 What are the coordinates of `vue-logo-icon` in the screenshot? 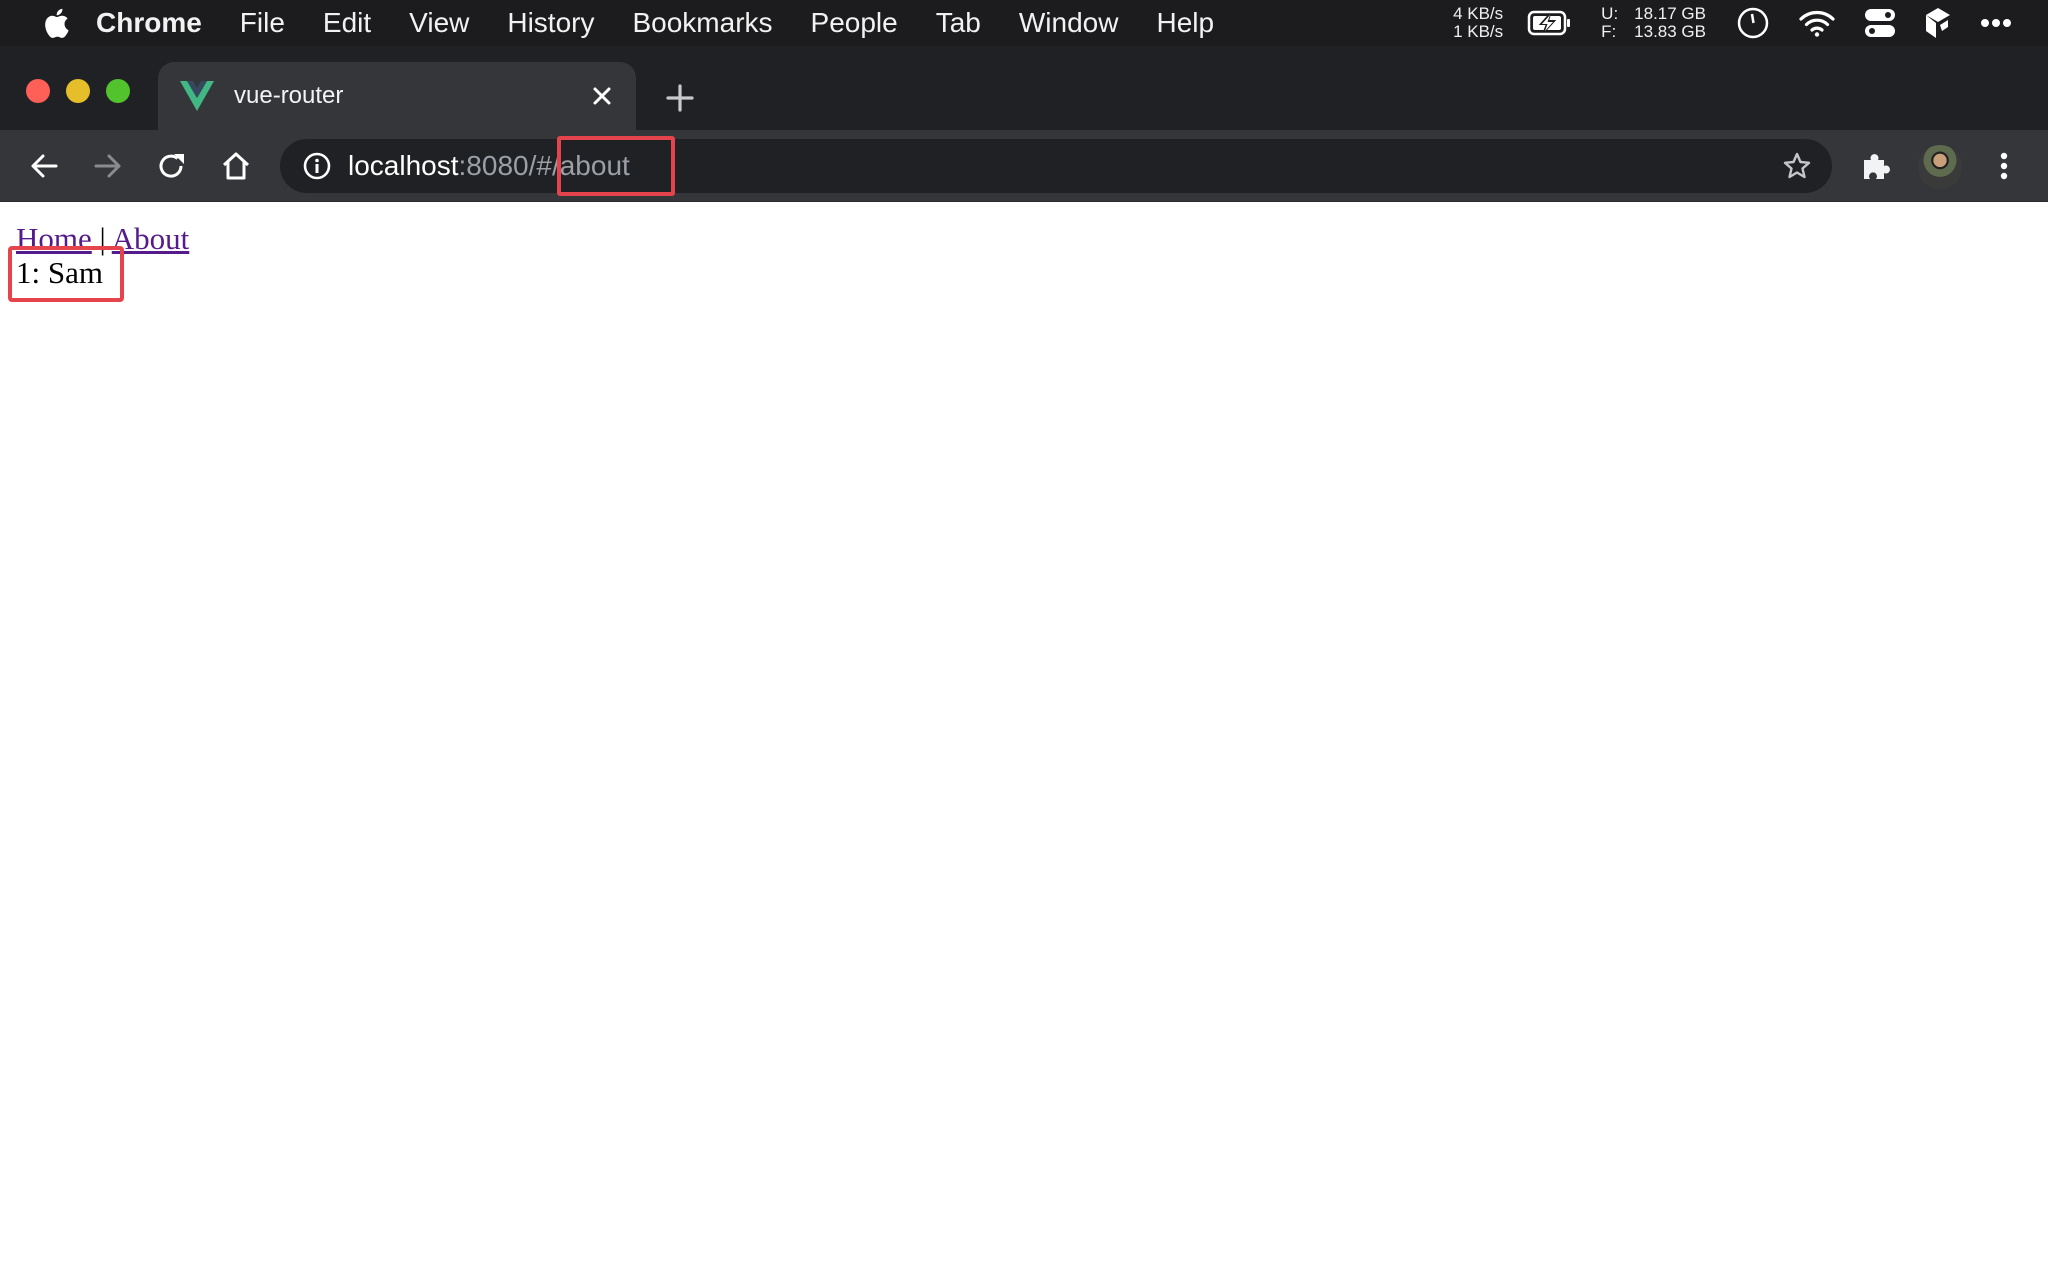 It's located at (197, 96).